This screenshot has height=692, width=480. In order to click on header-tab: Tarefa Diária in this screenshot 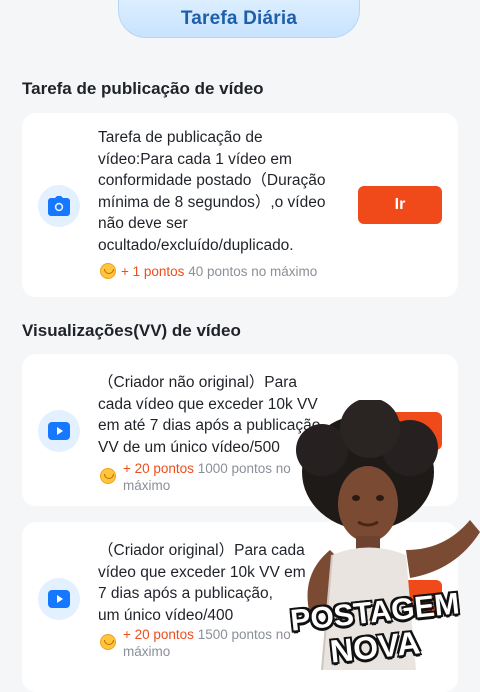, I will do `click(239, 19)`.